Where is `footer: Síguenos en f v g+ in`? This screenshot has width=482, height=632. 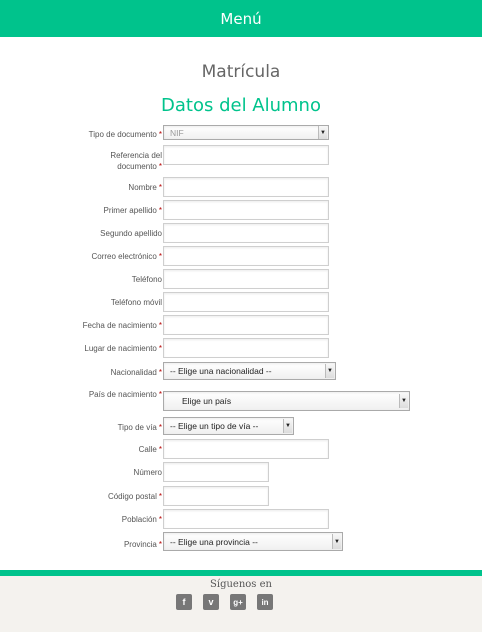 footer: Síguenos en f v g+ in is located at coordinates (241, 604).